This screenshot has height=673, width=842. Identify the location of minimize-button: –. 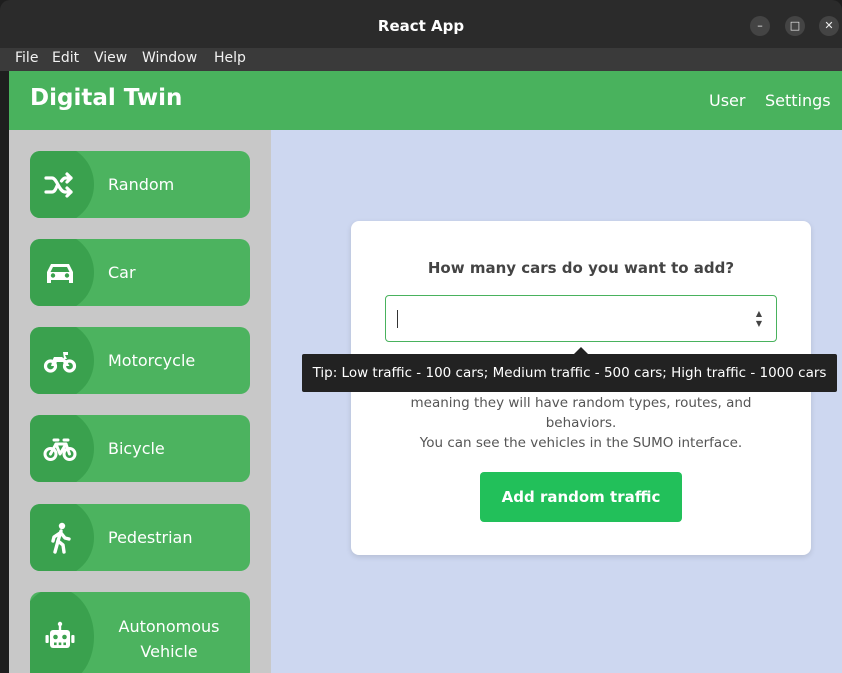
(760, 26).